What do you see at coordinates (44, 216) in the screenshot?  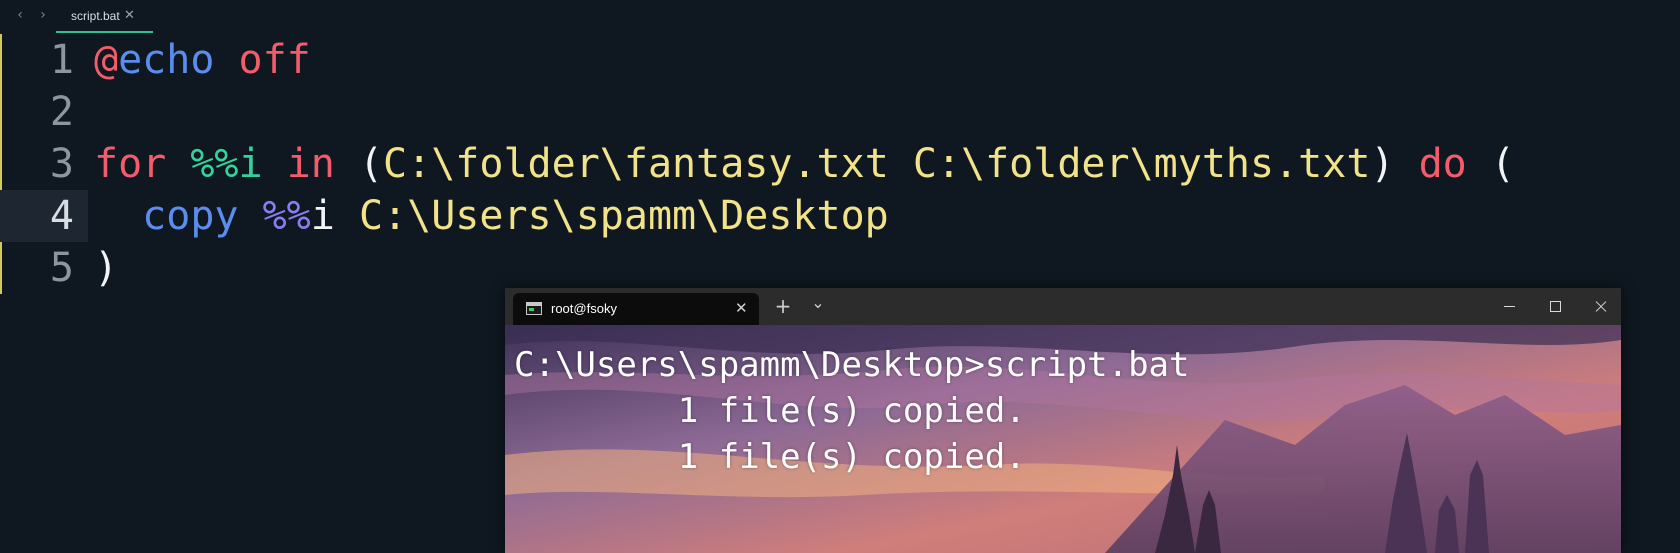 I see `line-gutter: 4` at bounding box center [44, 216].